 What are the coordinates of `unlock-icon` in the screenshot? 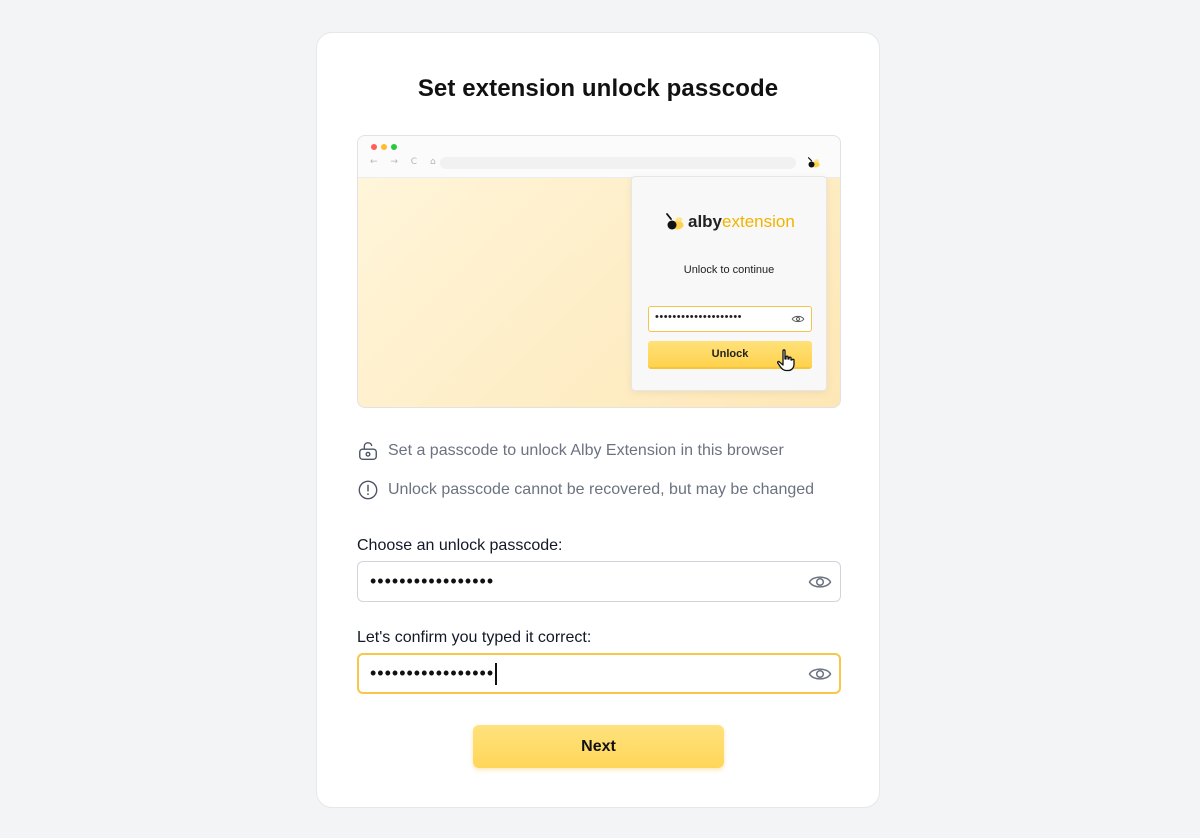 It's located at (368, 451).